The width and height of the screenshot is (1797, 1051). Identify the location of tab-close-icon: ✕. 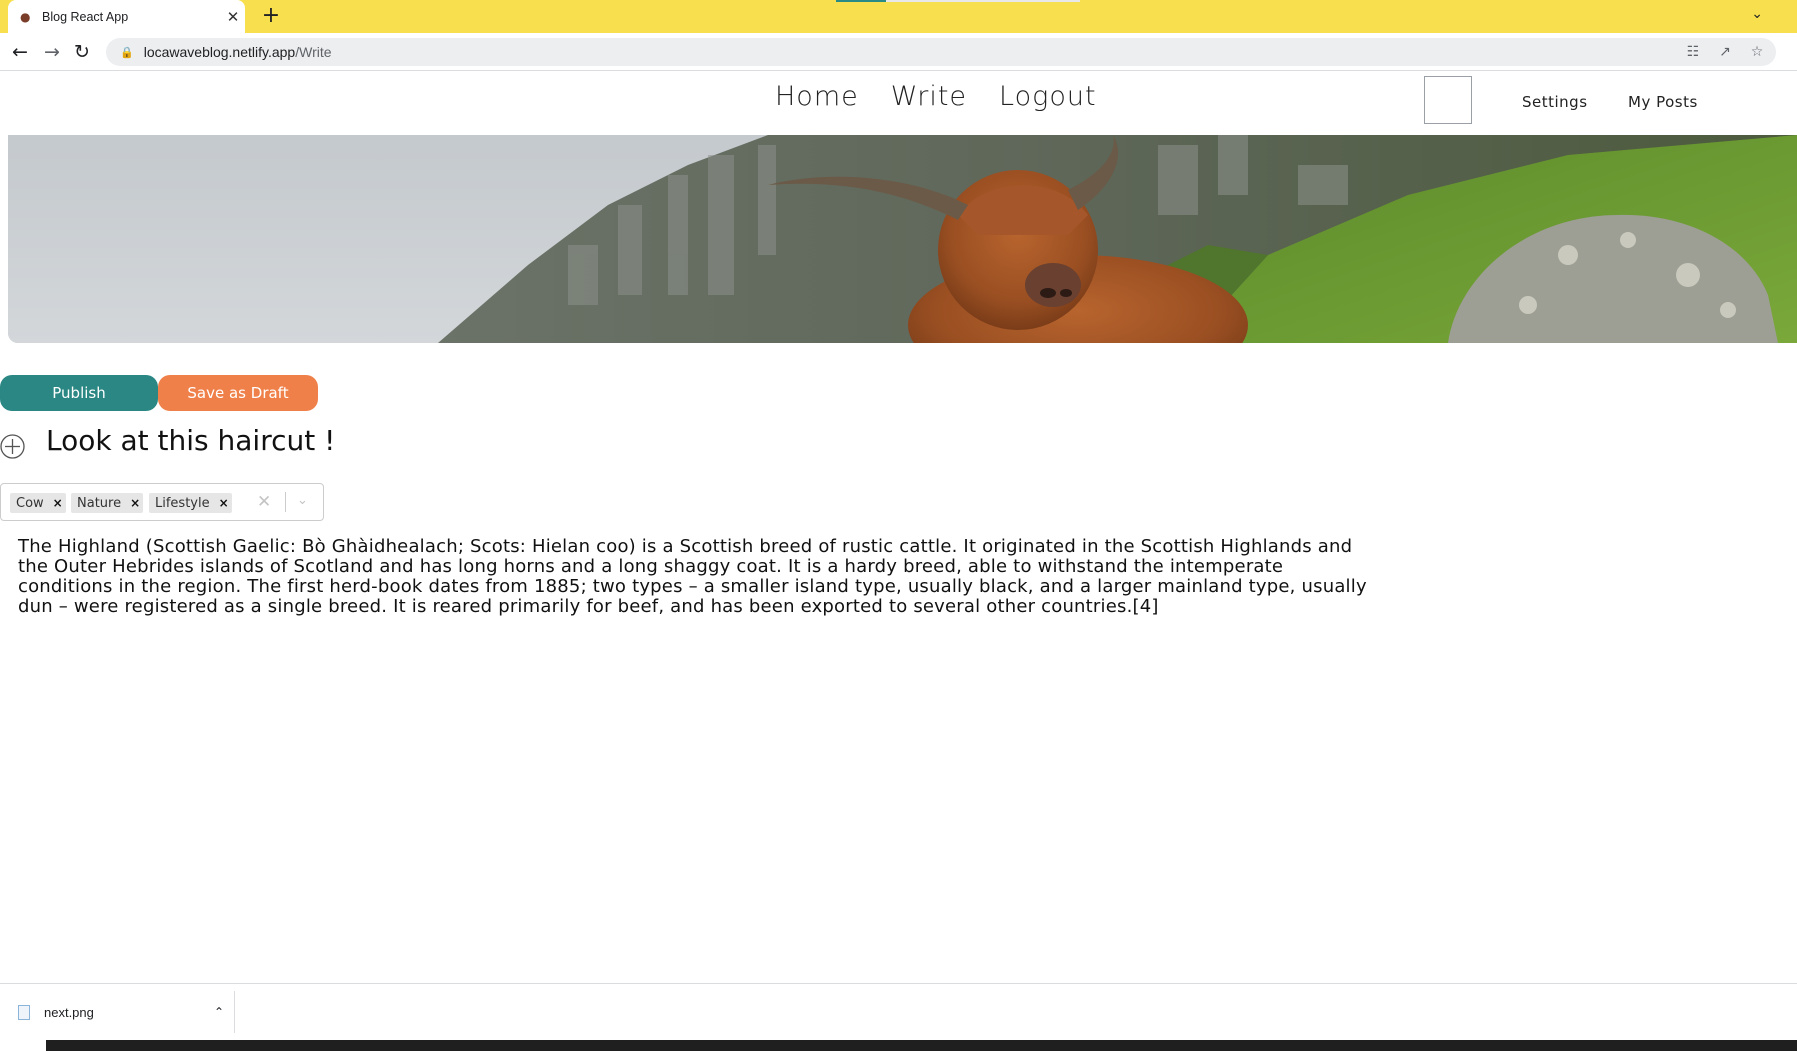
(233, 17).